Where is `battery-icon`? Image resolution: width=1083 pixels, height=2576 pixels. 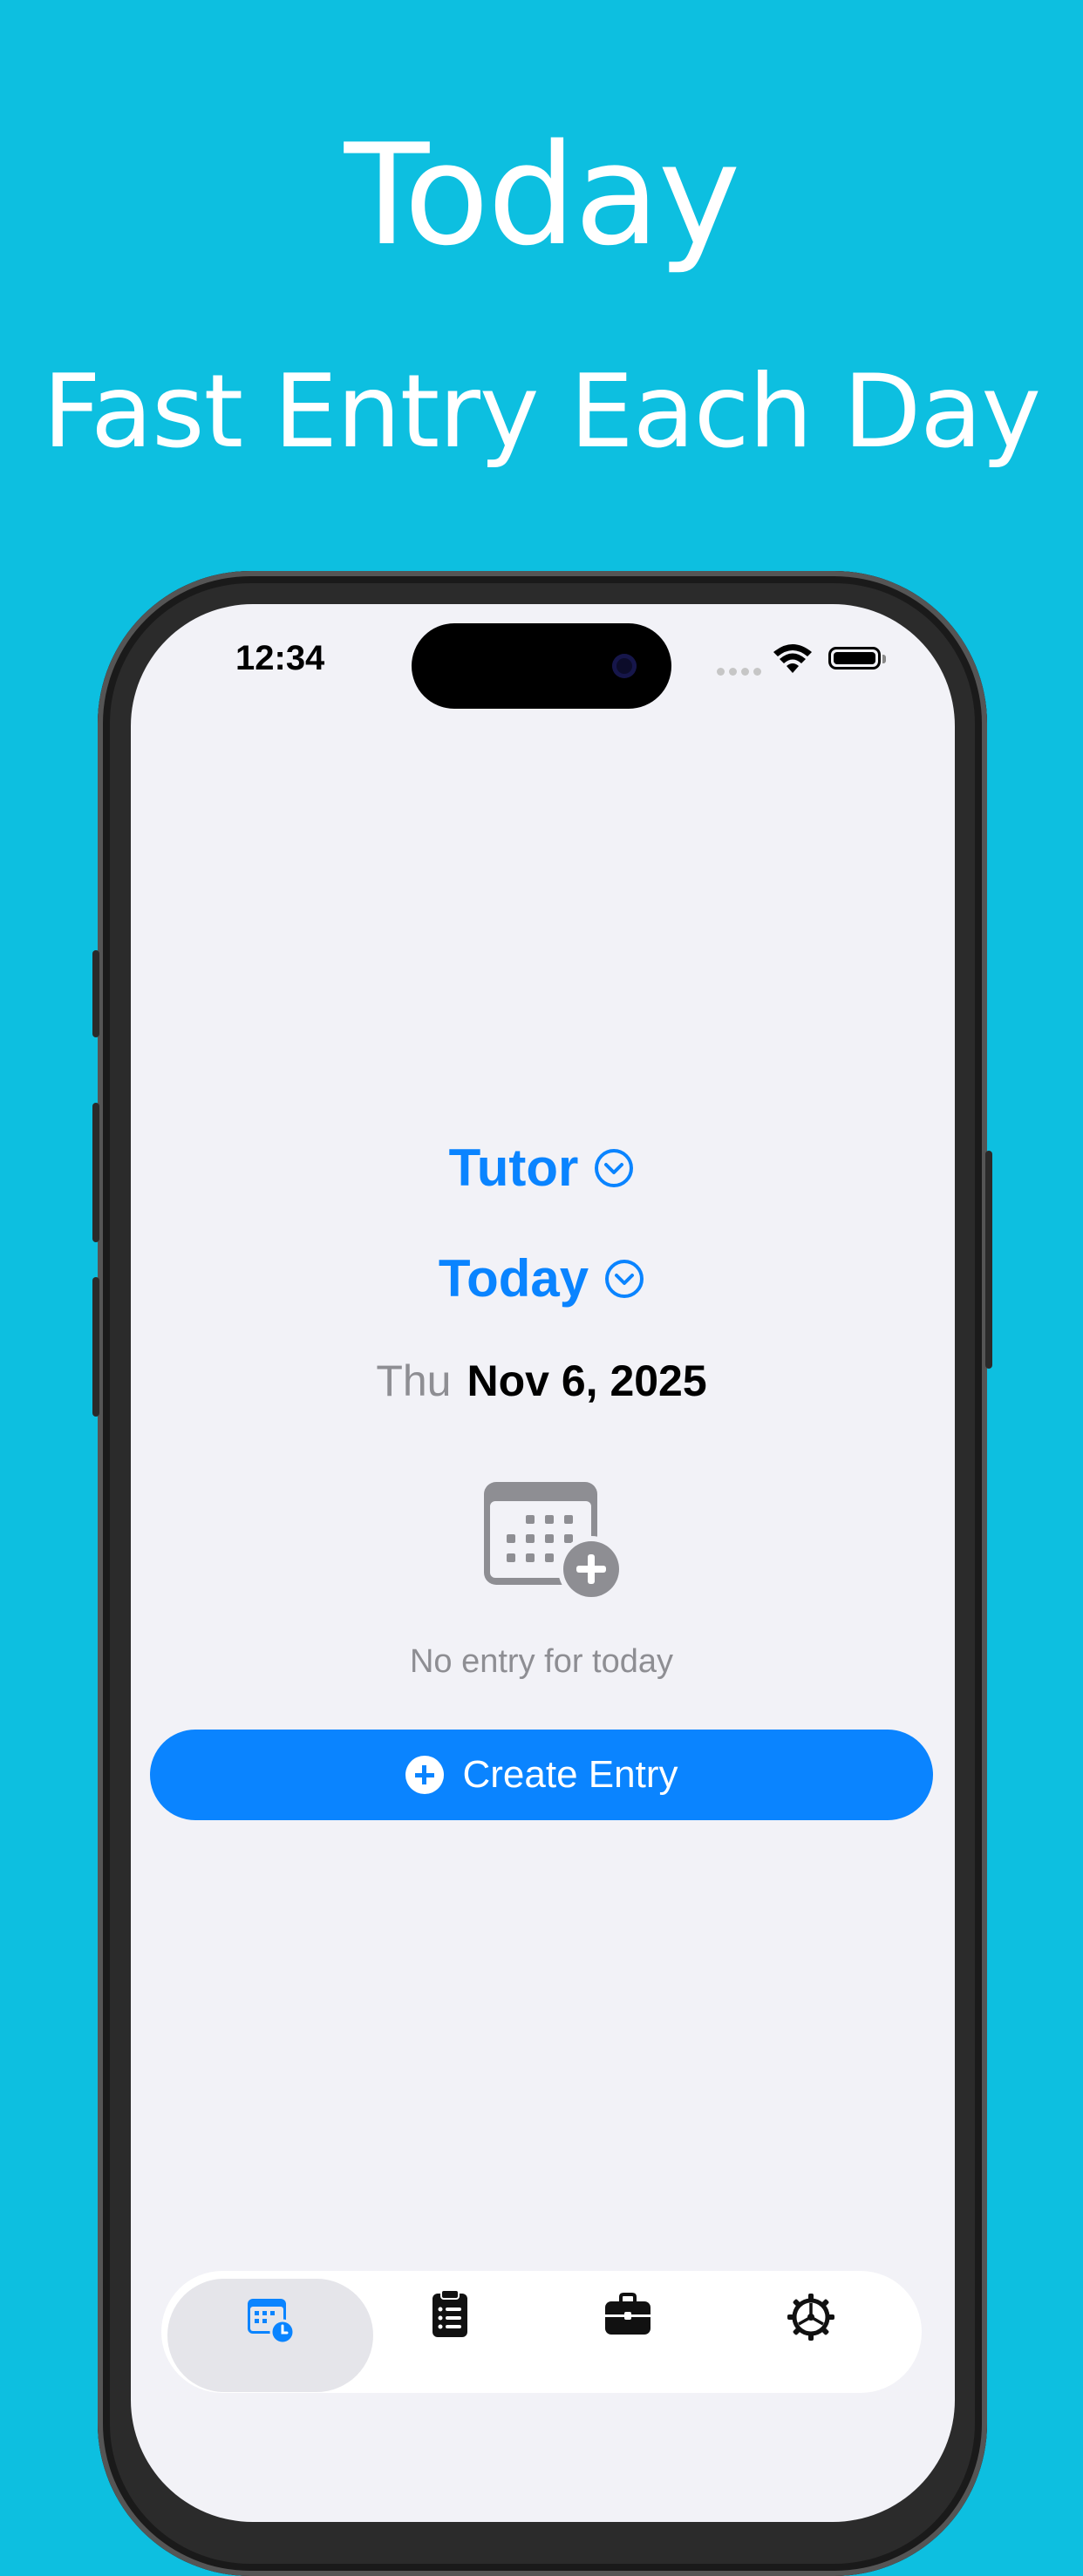 battery-icon is located at coordinates (857, 658).